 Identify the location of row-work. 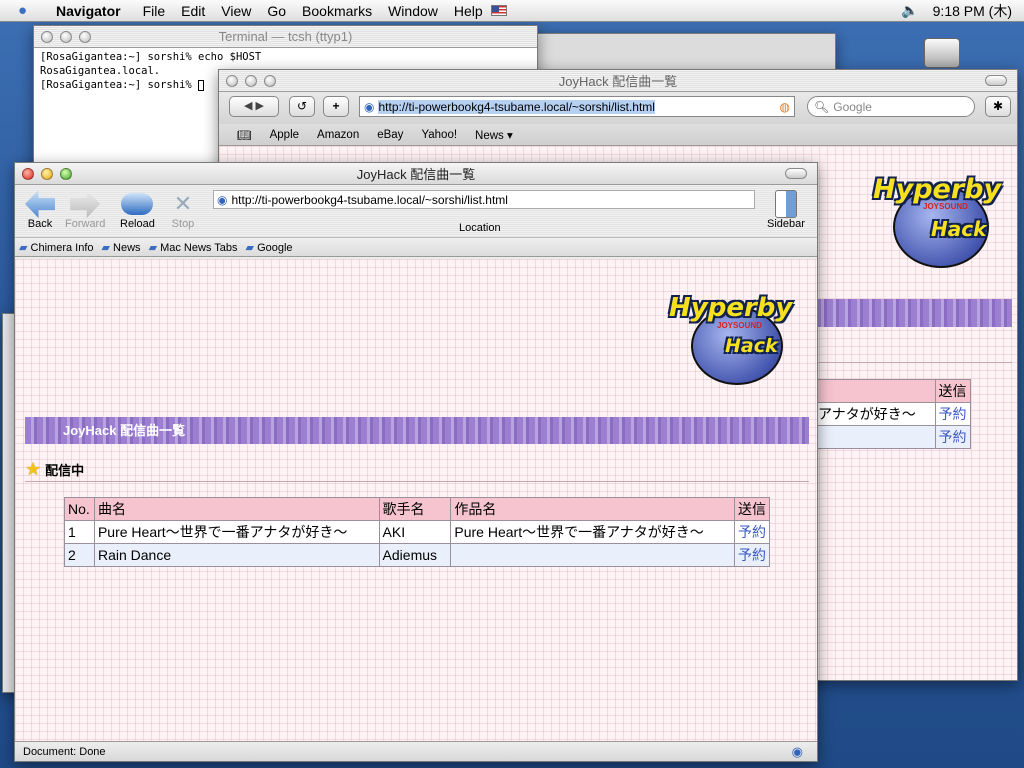
(592, 555).